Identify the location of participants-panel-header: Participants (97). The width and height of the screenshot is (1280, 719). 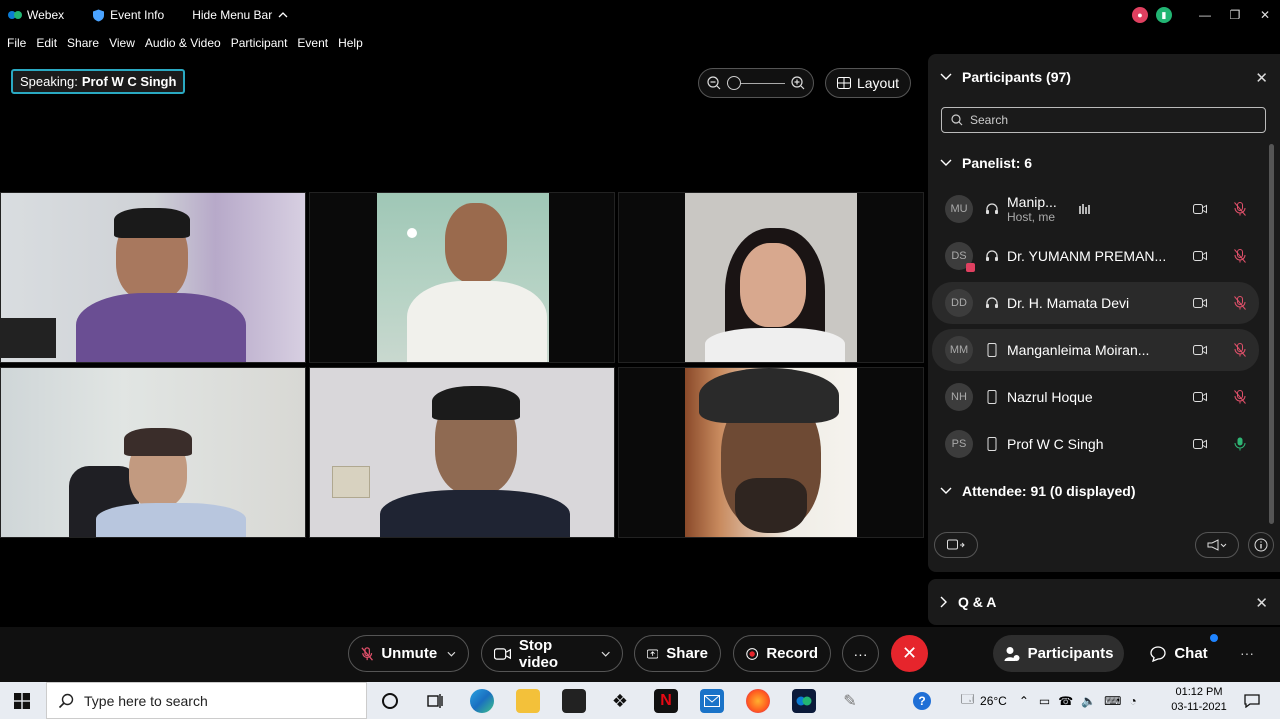
(1104, 77).